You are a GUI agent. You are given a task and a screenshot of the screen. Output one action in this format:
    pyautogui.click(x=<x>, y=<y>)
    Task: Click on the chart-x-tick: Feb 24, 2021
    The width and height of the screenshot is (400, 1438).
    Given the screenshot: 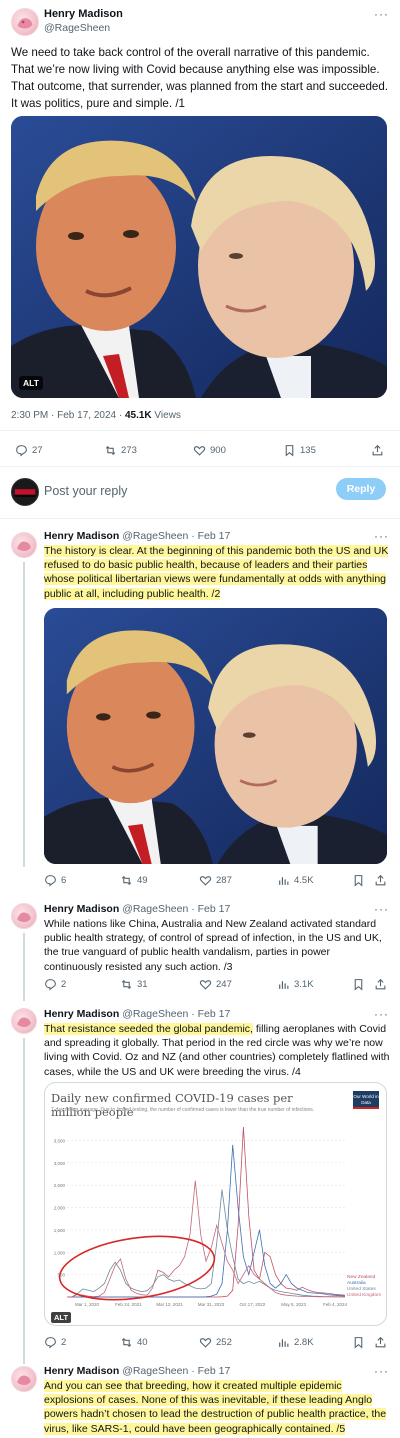 What is the action you would take?
    pyautogui.click(x=128, y=1304)
    